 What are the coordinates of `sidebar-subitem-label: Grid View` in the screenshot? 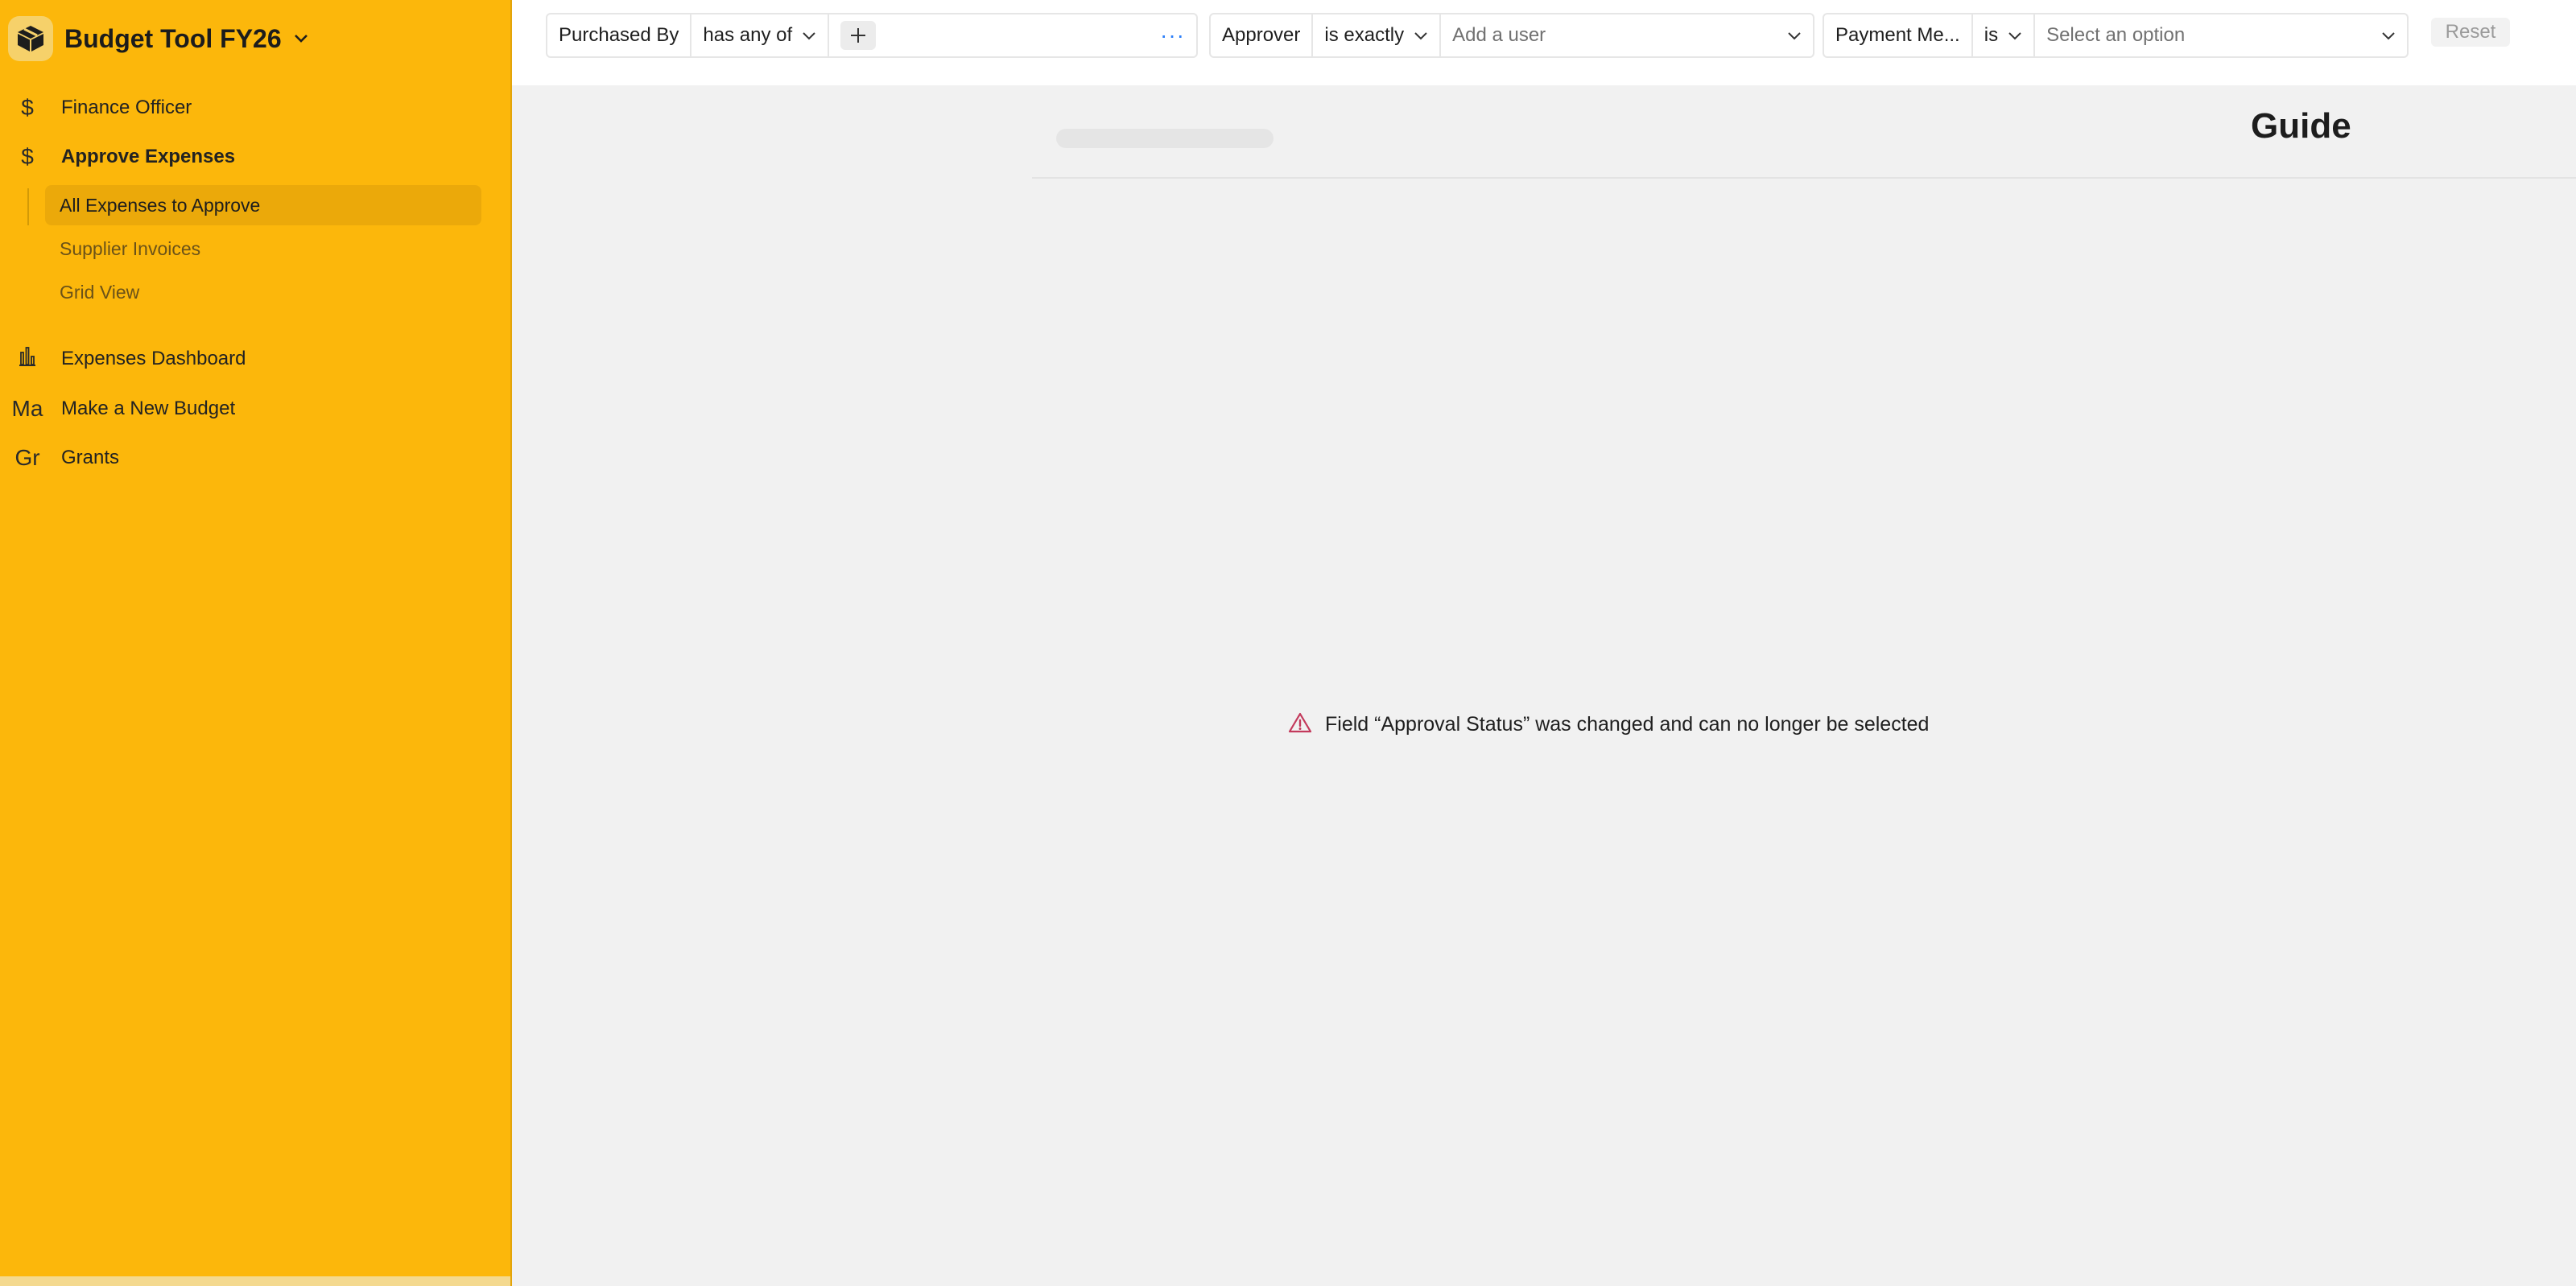 It's located at (100, 292).